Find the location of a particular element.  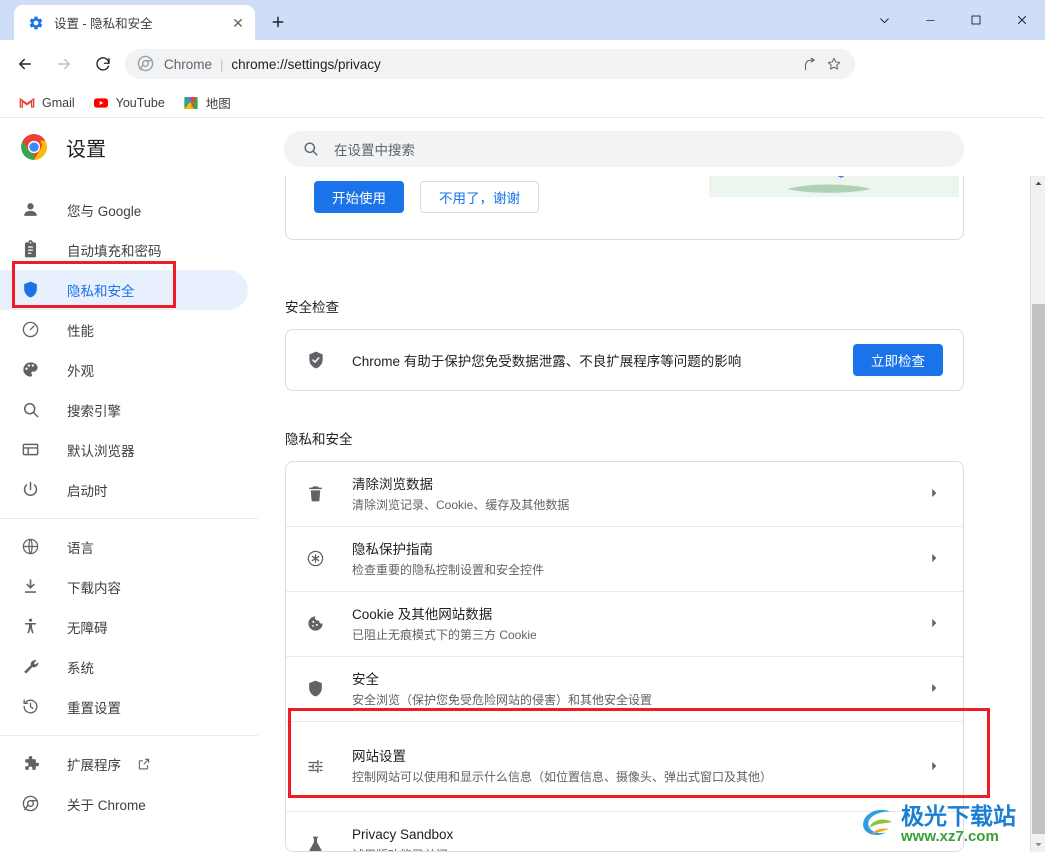

sidebar-item-label: 关于 Chrome is located at coordinates (106, 805).